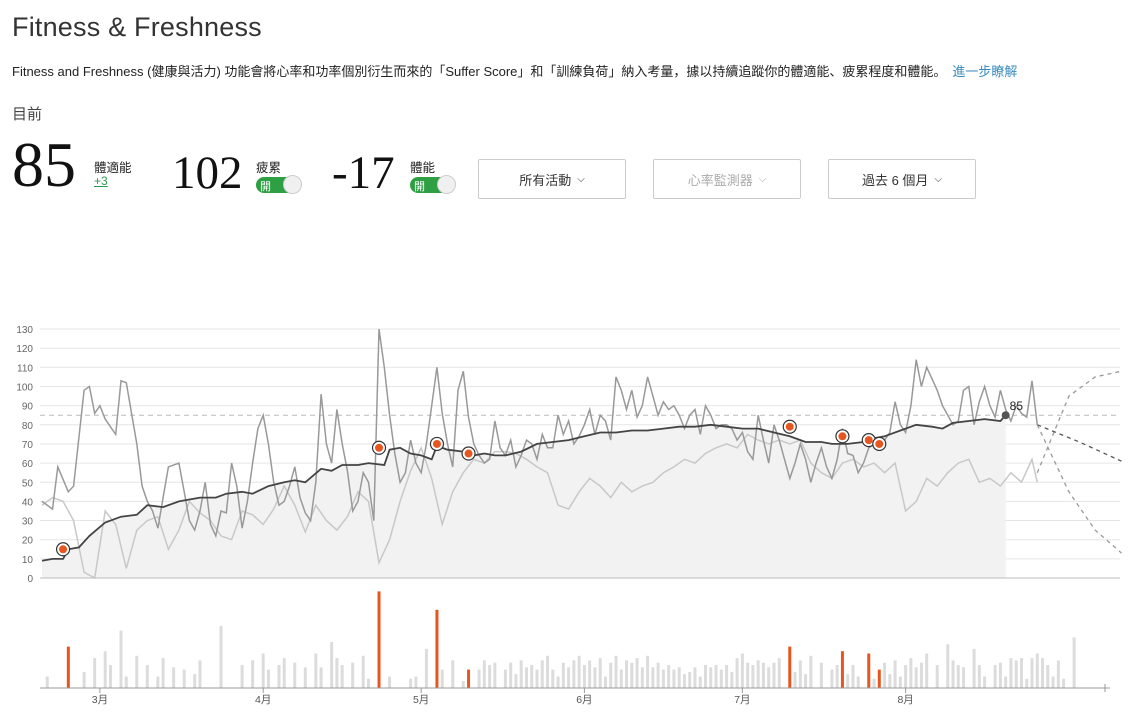  I want to click on fatigue-value: 102, so click(207, 173).